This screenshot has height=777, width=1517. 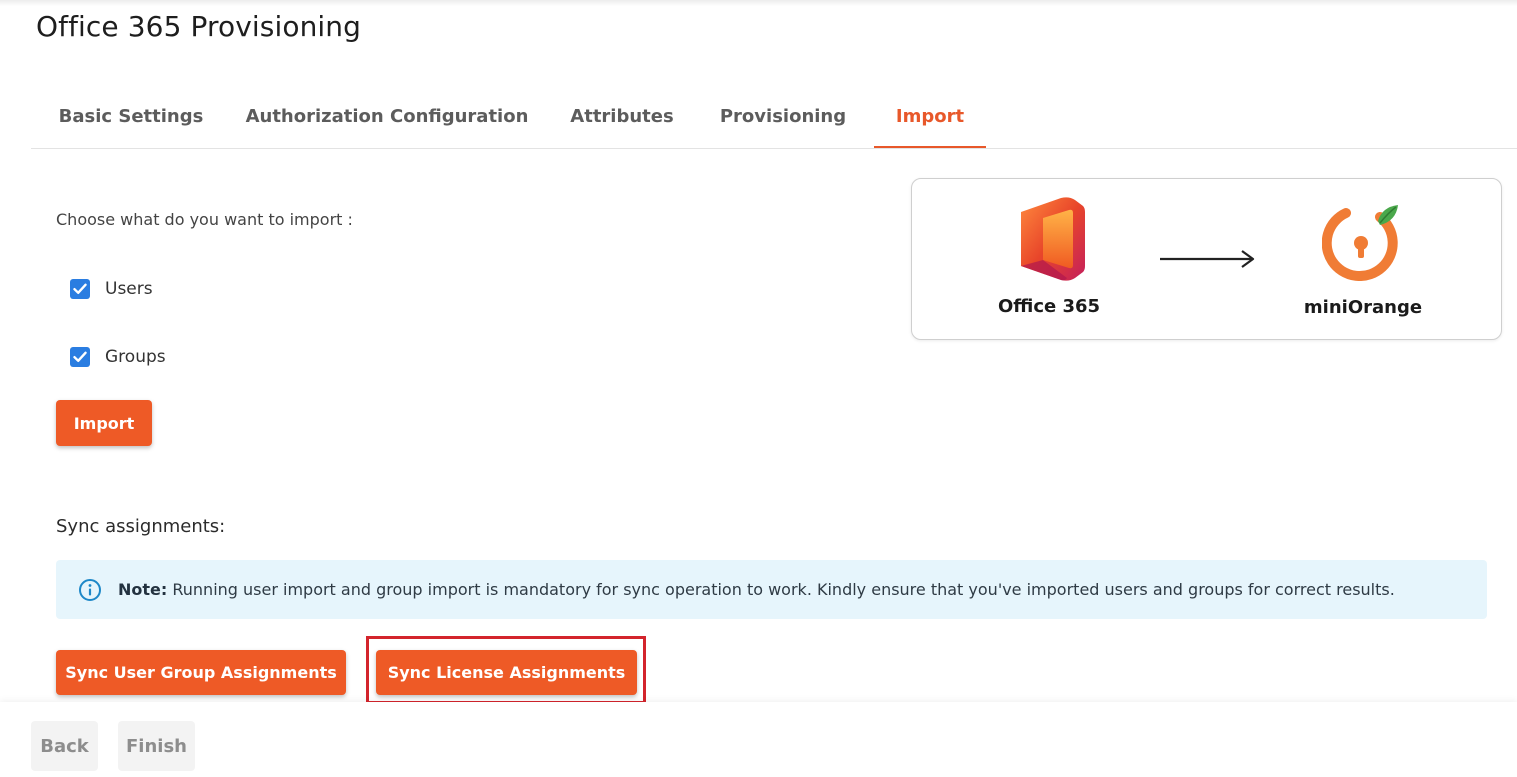 What do you see at coordinates (156, 746) in the screenshot?
I see `finish-button: Finish` at bounding box center [156, 746].